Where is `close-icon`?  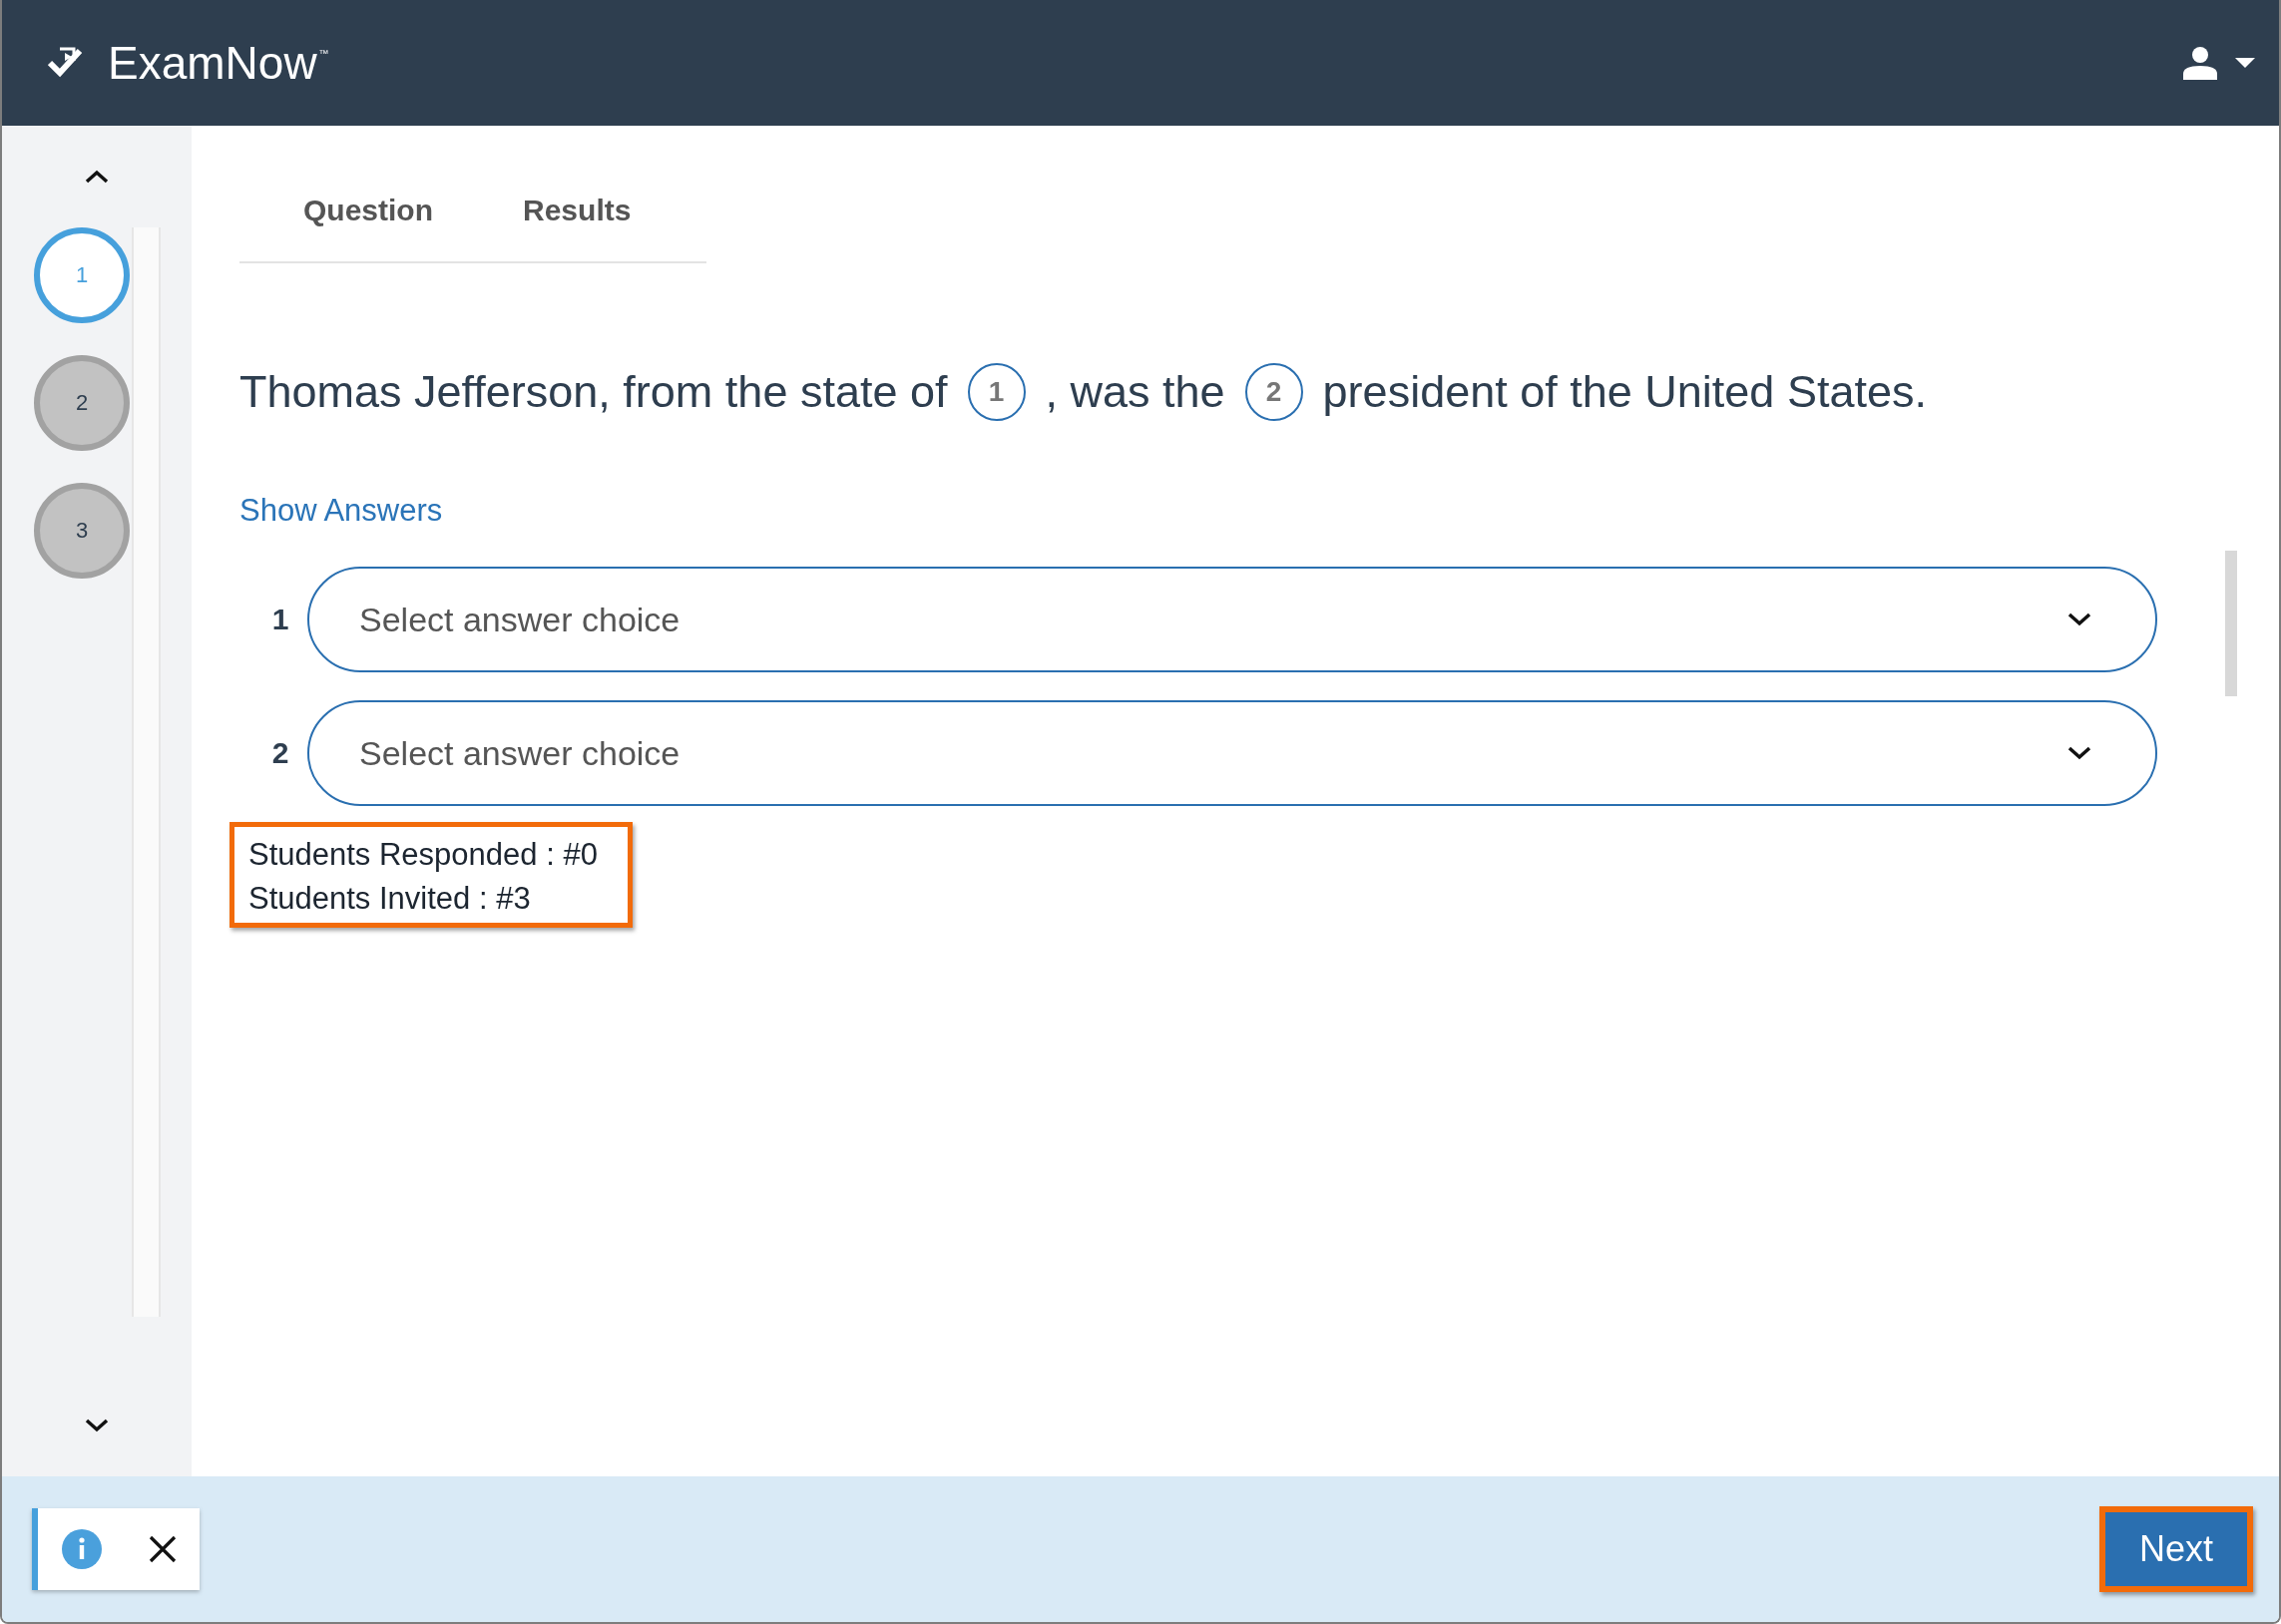 close-icon is located at coordinates (163, 1549).